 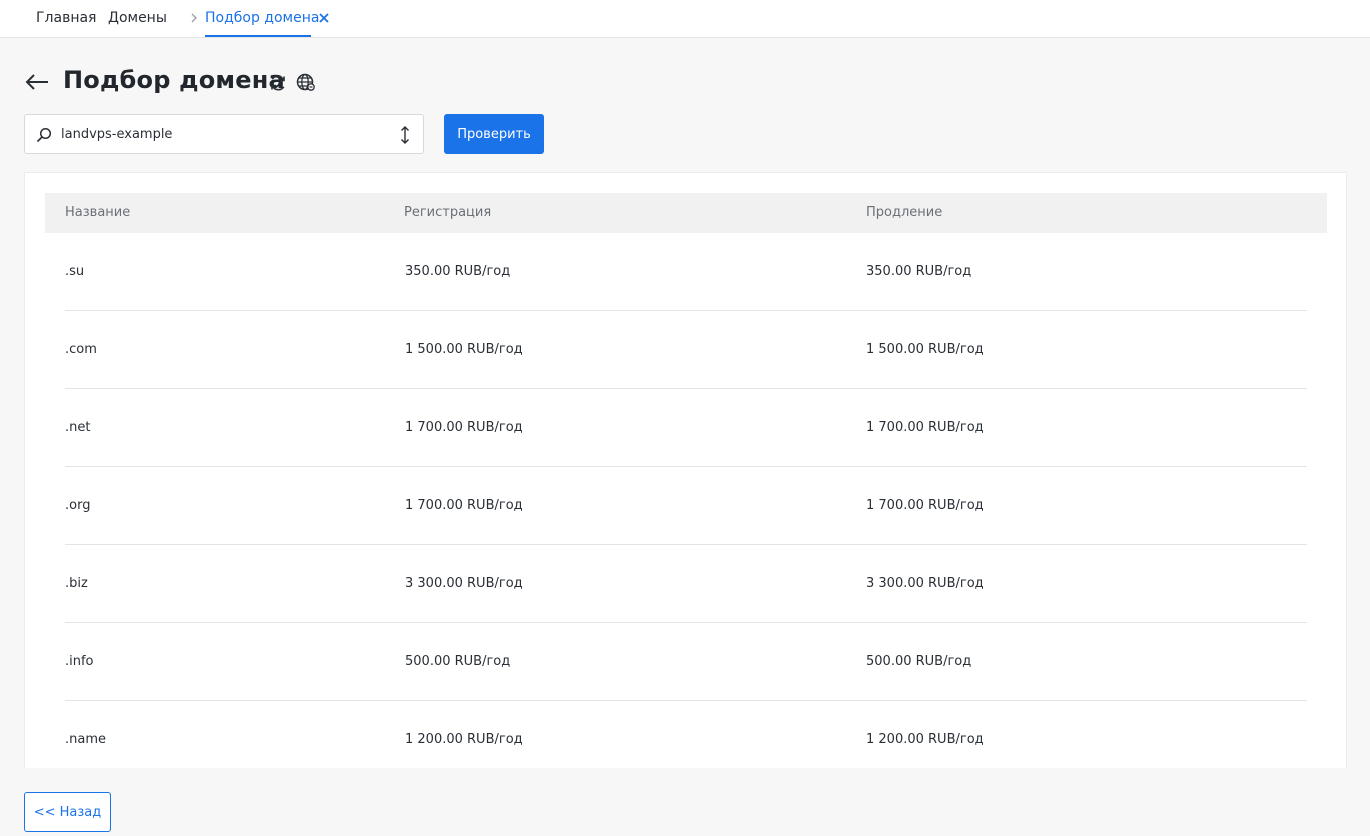 I want to click on domain-search-field, so click(x=224, y=134).